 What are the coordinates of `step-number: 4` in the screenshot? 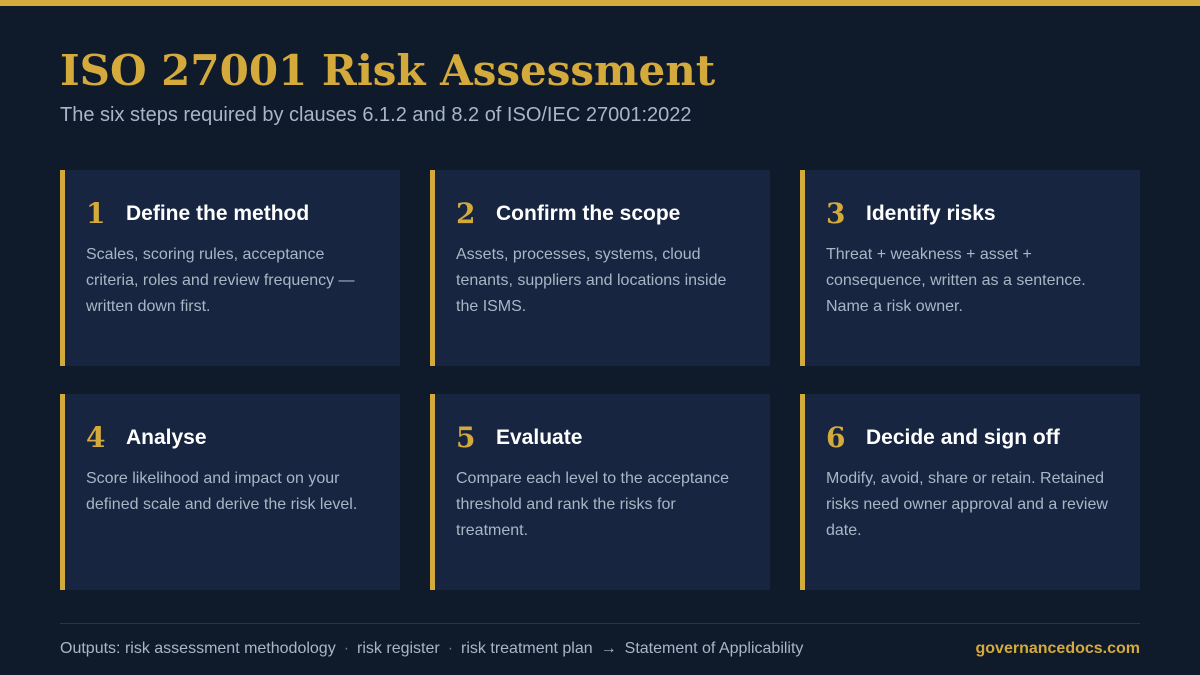 It's located at (96, 437).